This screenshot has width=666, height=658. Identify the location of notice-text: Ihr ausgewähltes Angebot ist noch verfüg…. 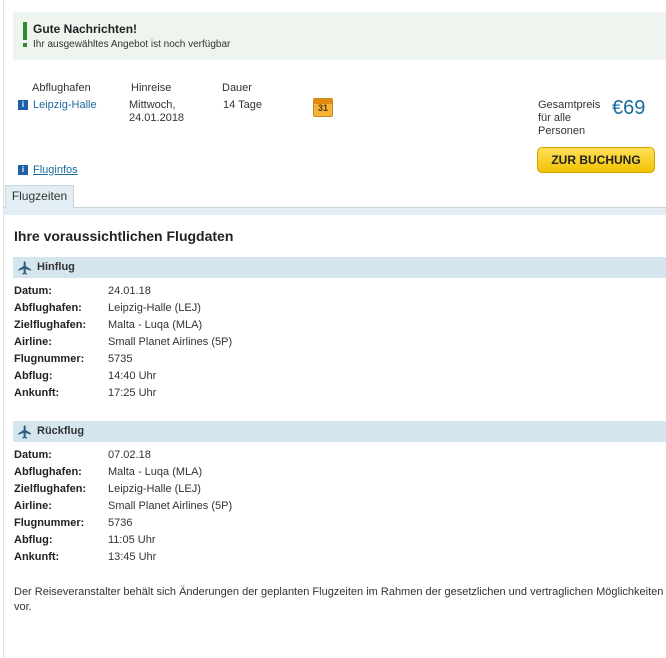
(132, 44).